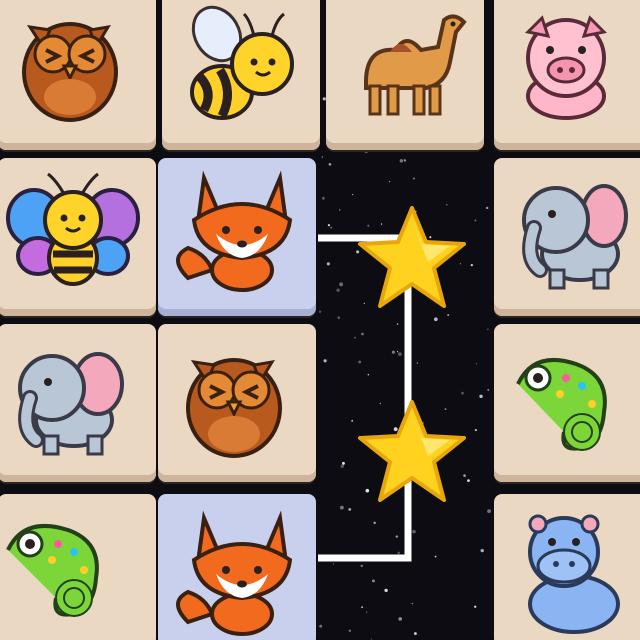 This screenshot has height=640, width=640. I want to click on tile-pig, so click(567, 75).